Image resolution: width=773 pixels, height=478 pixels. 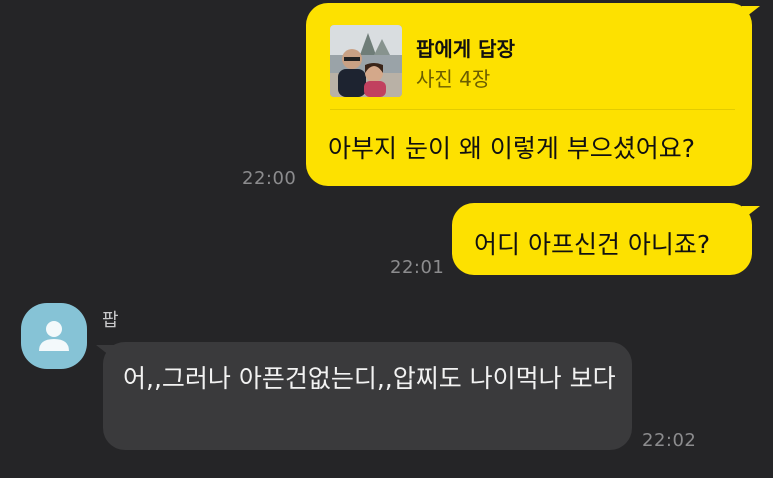 I want to click on sender-avatar, so click(x=54, y=336).